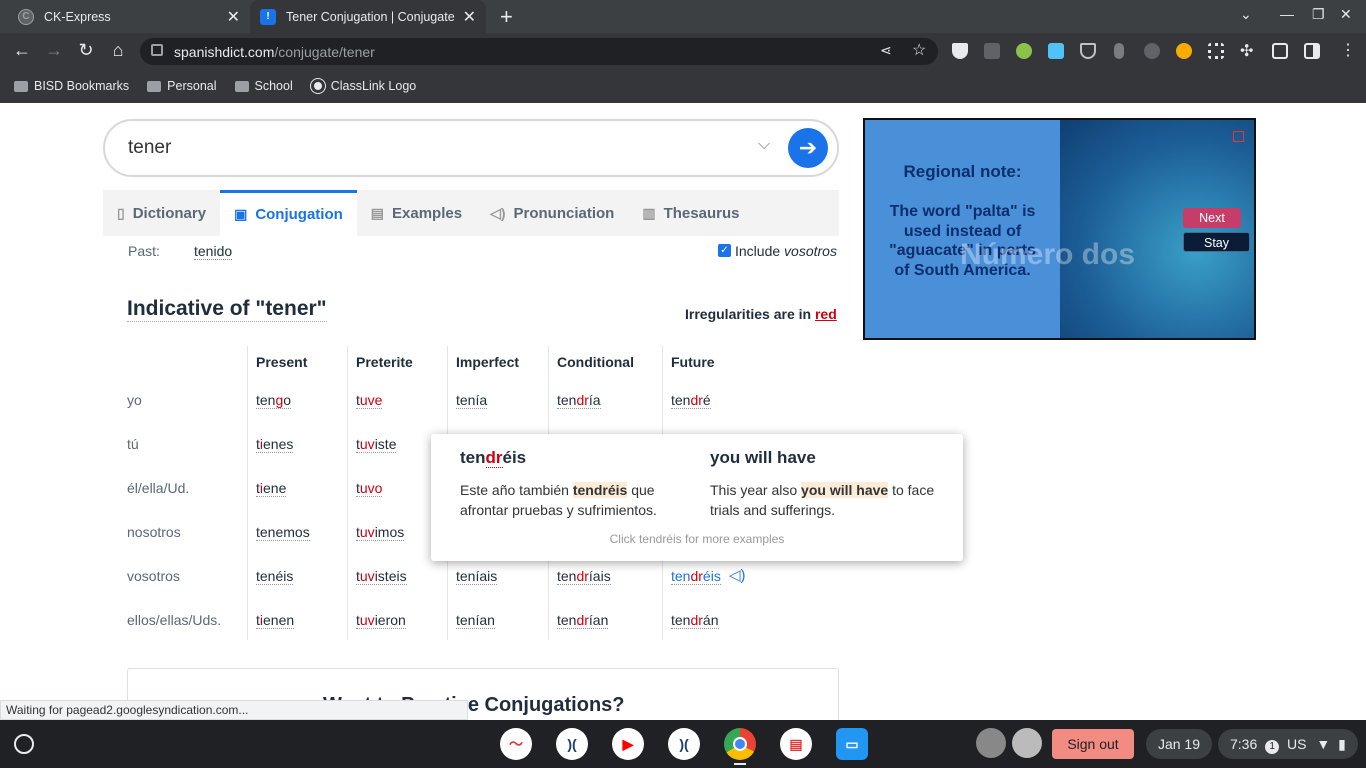 The height and width of the screenshot is (768, 1366). I want to click on bookmark-star-icon: ☆, so click(919, 50).